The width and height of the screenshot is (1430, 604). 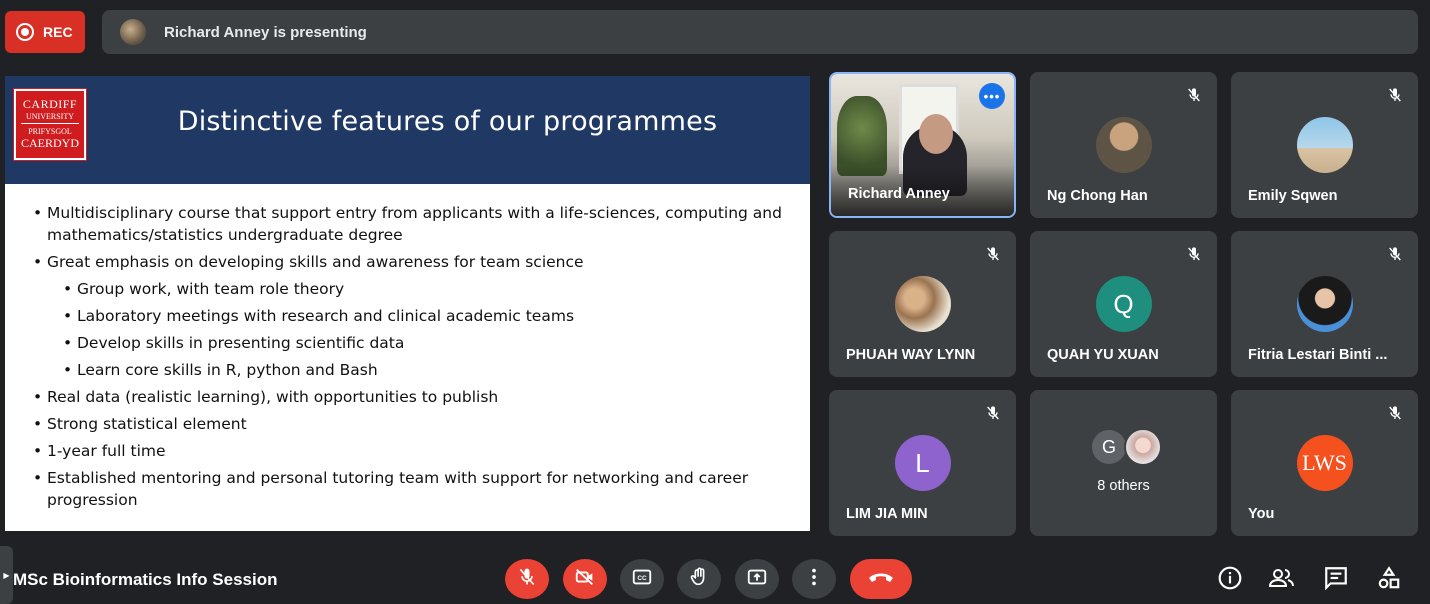 What do you see at coordinates (58, 32) in the screenshot?
I see `rec-label: REC` at bounding box center [58, 32].